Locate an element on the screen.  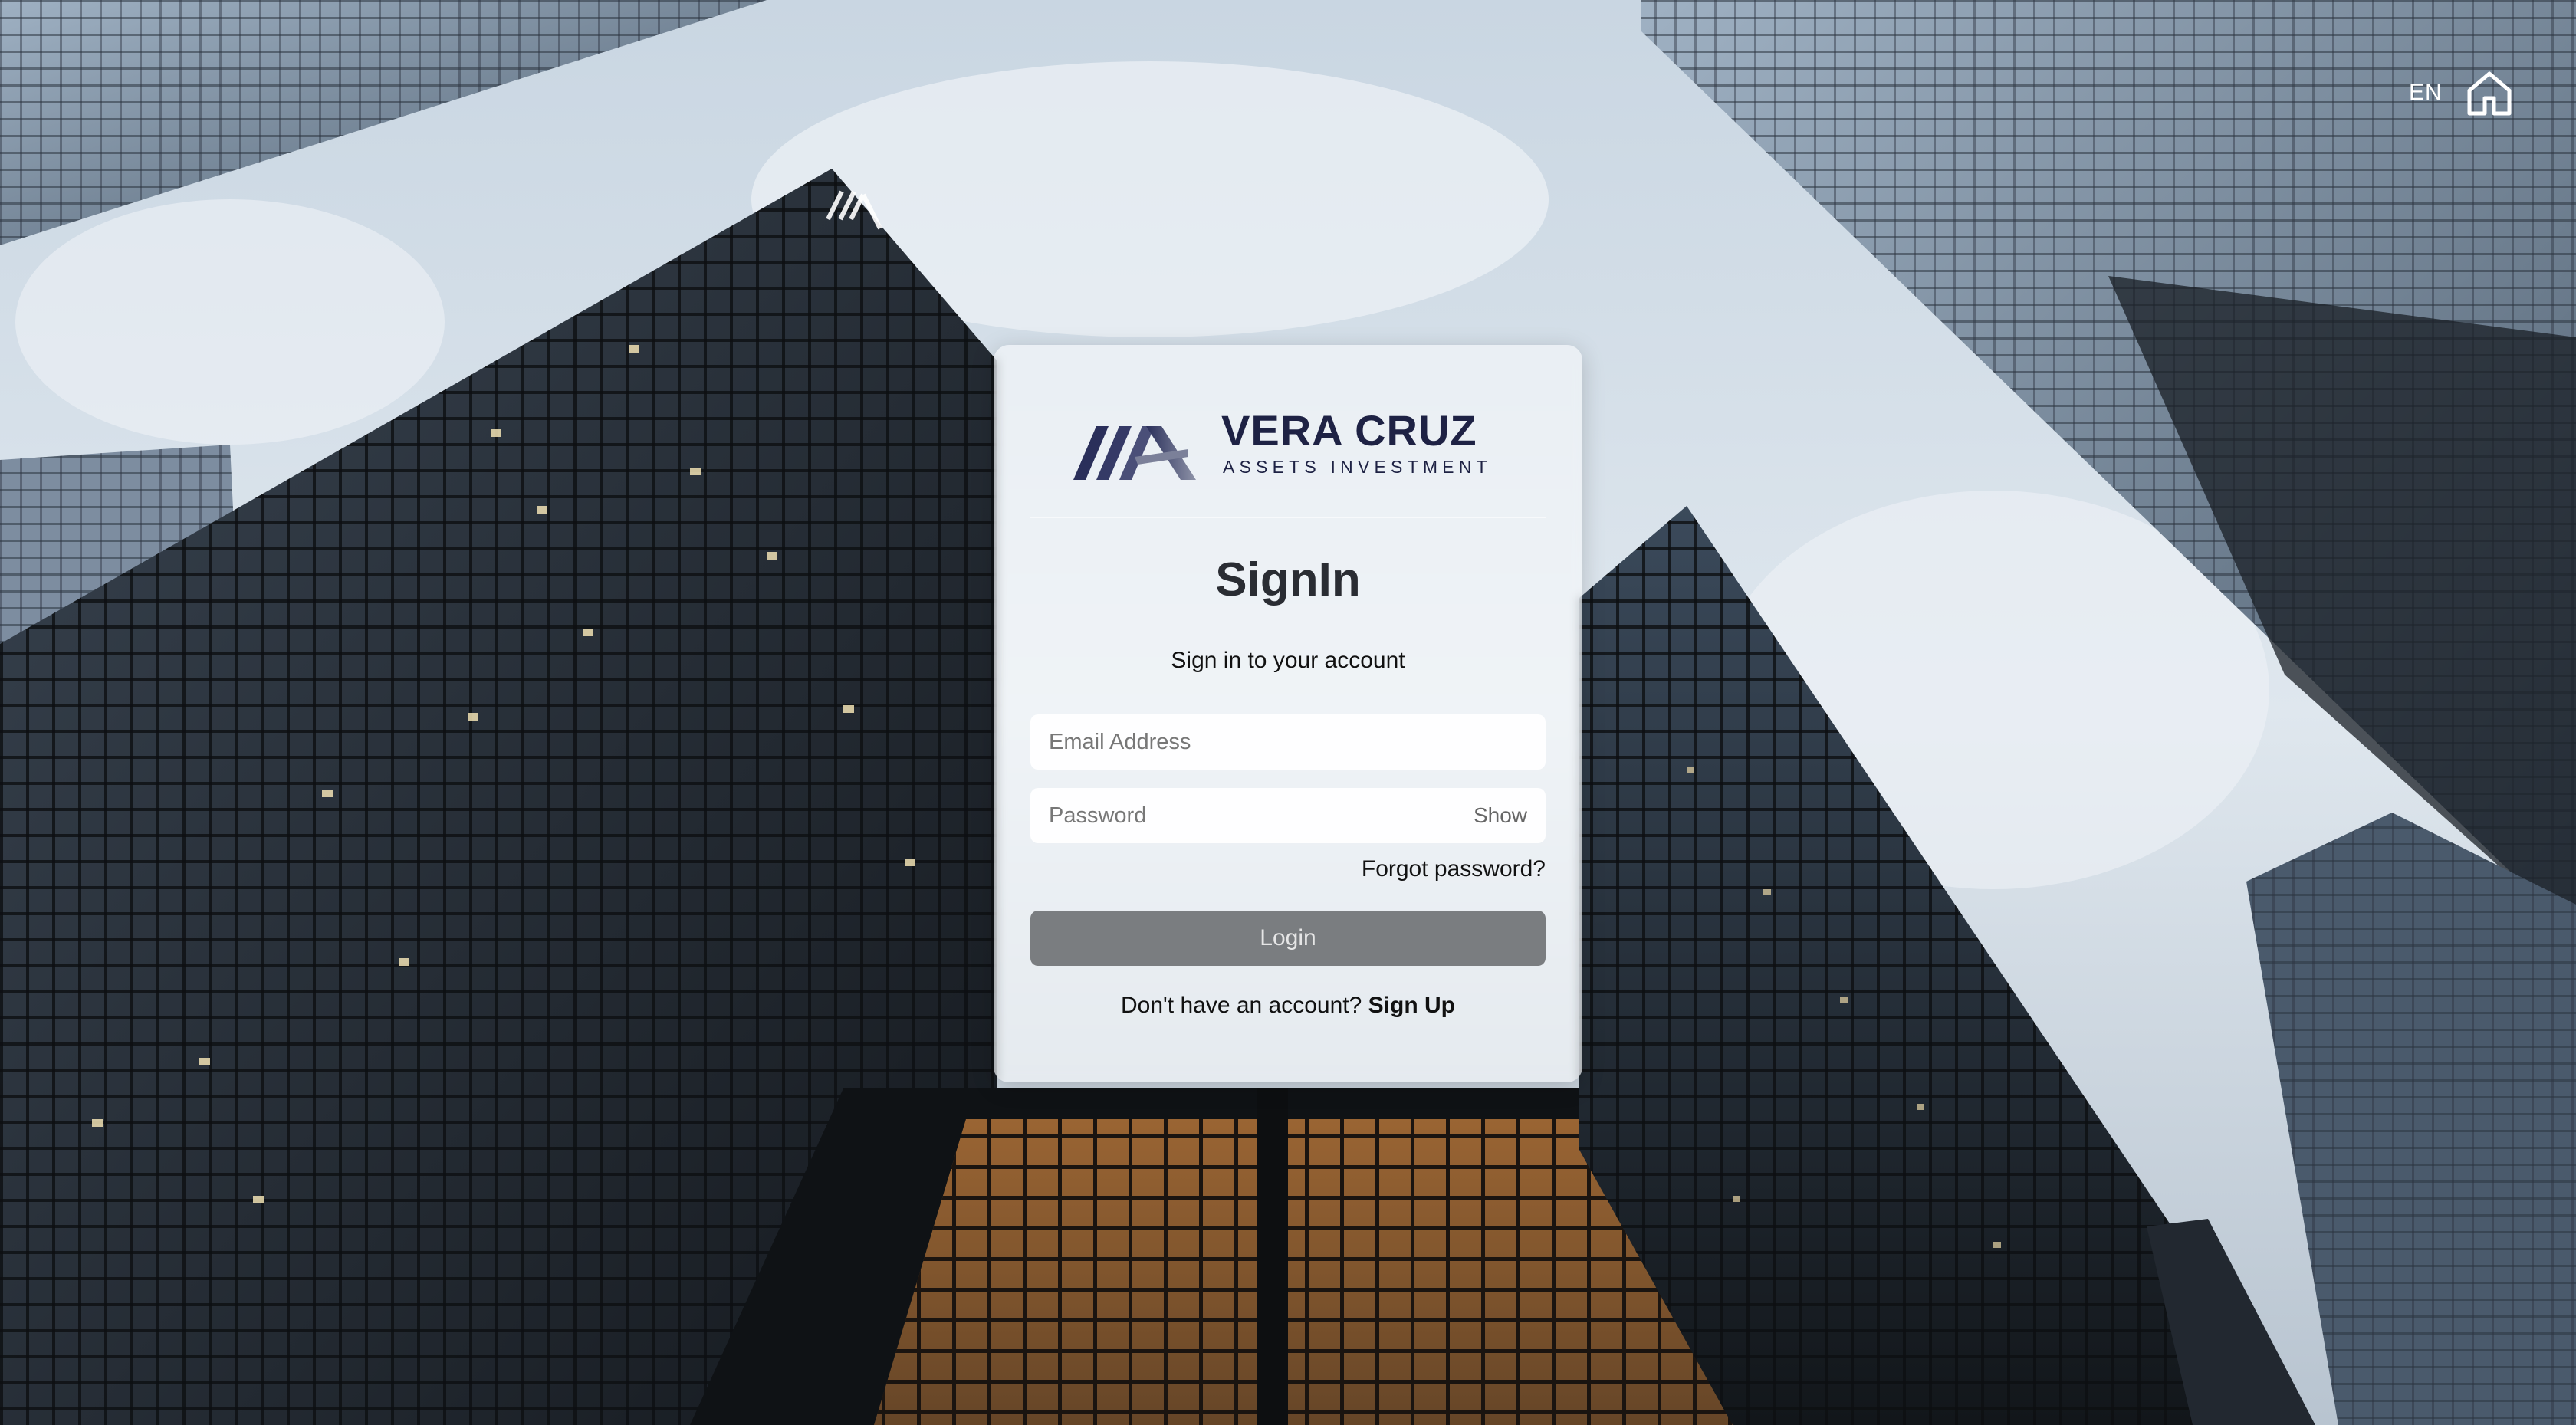
email-input is located at coordinates (1288, 742).